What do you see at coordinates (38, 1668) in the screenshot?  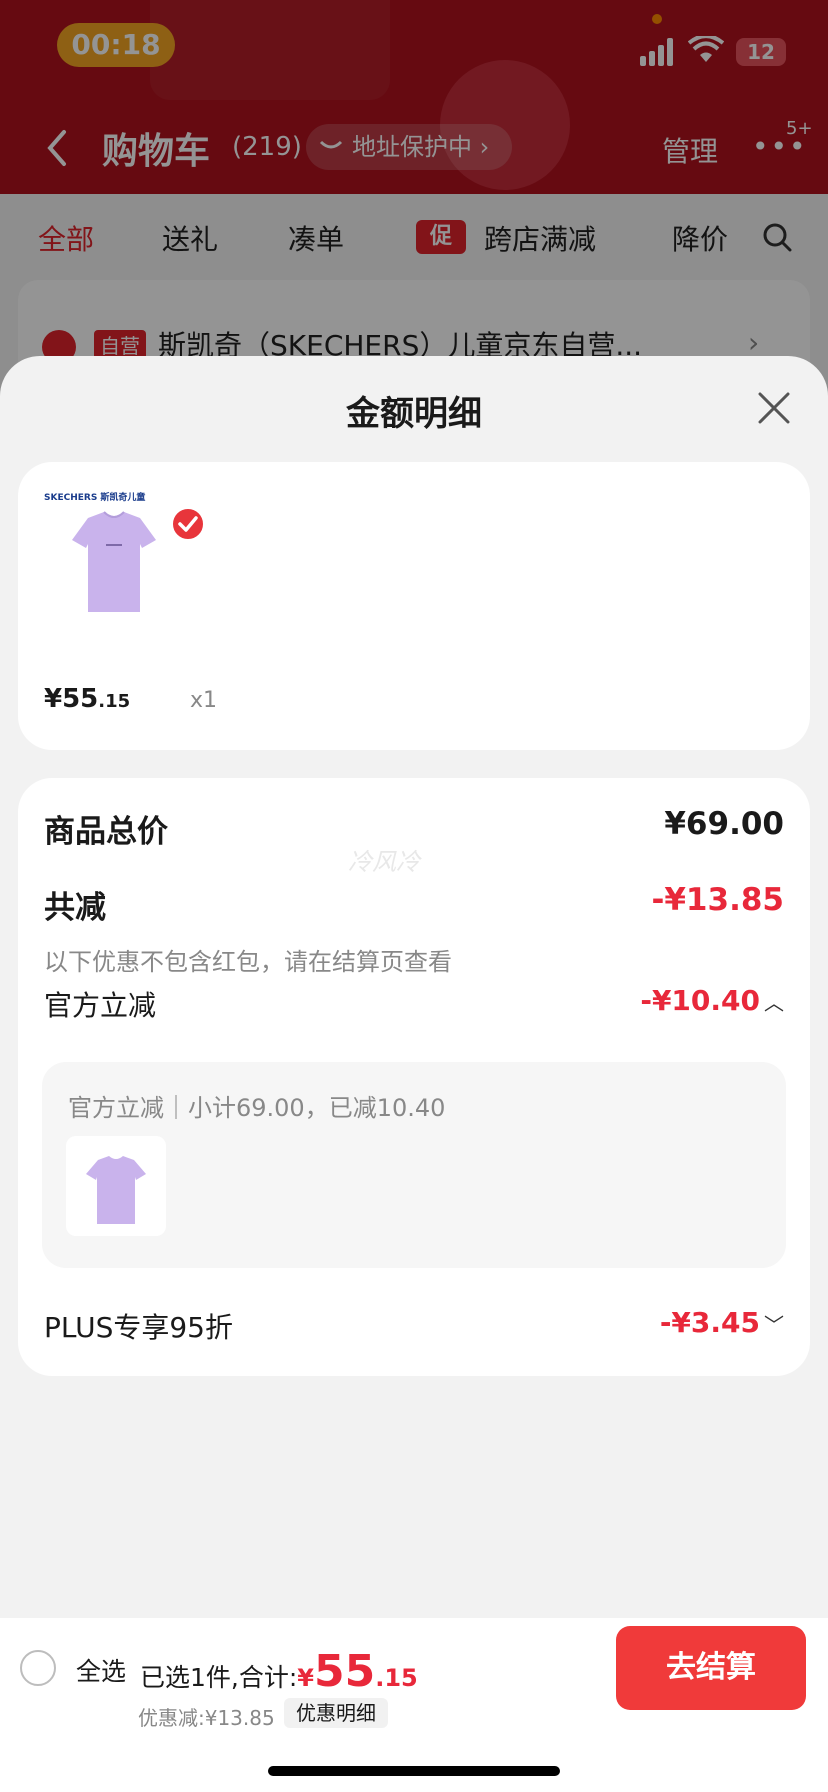 I see `select-all-checkbox` at bounding box center [38, 1668].